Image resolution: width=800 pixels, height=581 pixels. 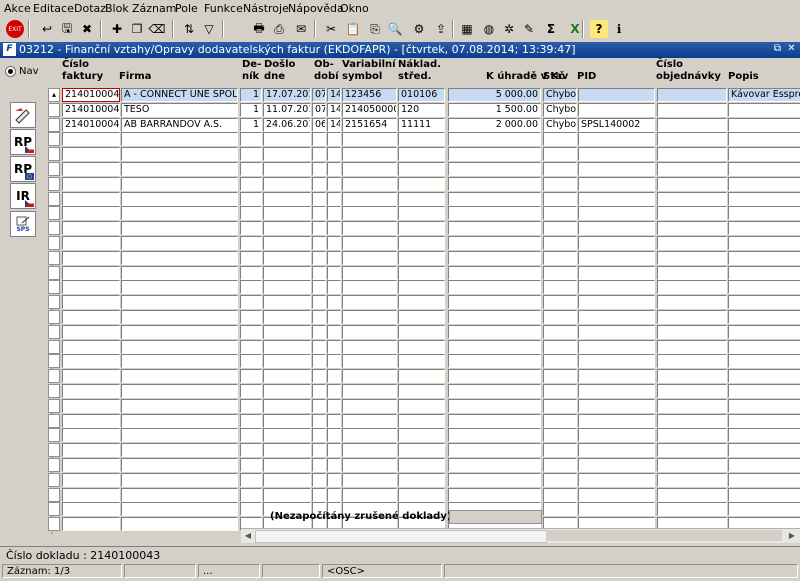 I want to click on save-icon: ↩, so click(x=47, y=29).